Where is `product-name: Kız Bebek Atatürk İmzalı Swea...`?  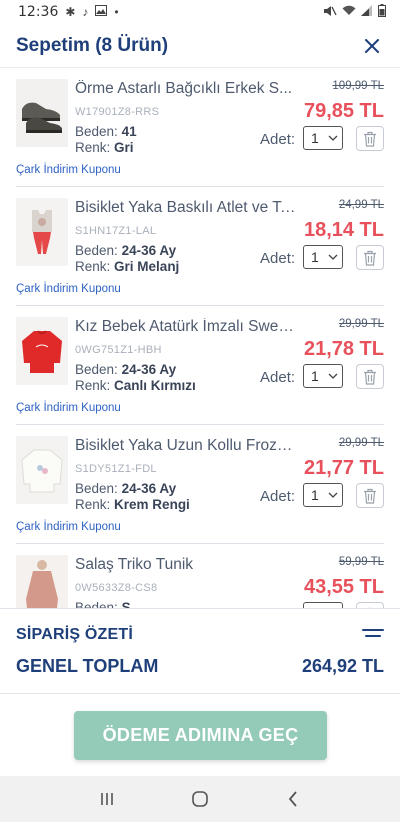 product-name: Kız Bebek Atatürk İmzalı Swea... is located at coordinates (187, 327).